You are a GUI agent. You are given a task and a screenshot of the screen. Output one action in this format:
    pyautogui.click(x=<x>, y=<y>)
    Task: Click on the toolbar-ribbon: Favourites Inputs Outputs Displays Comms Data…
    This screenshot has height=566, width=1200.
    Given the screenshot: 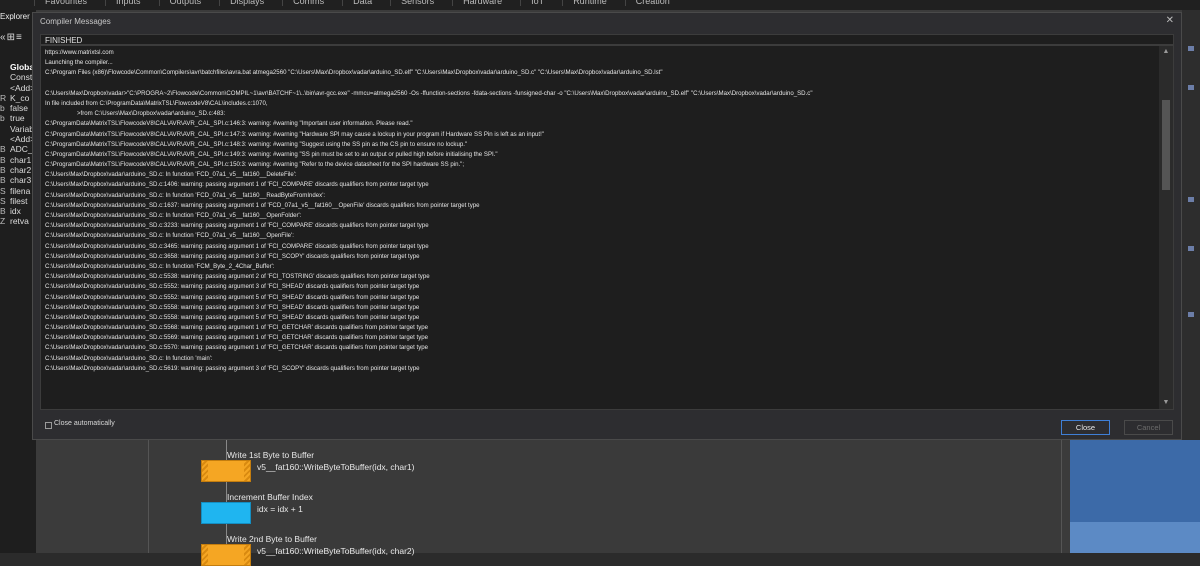 What is the action you would take?
    pyautogui.click(x=600, y=5)
    